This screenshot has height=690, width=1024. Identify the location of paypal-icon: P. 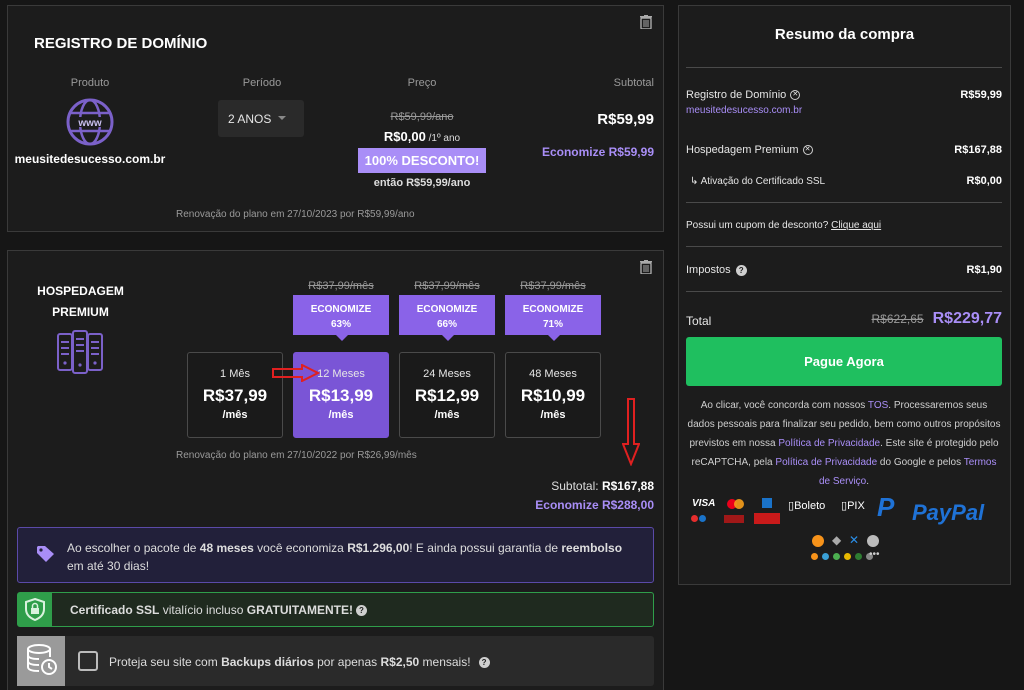
(886, 507).